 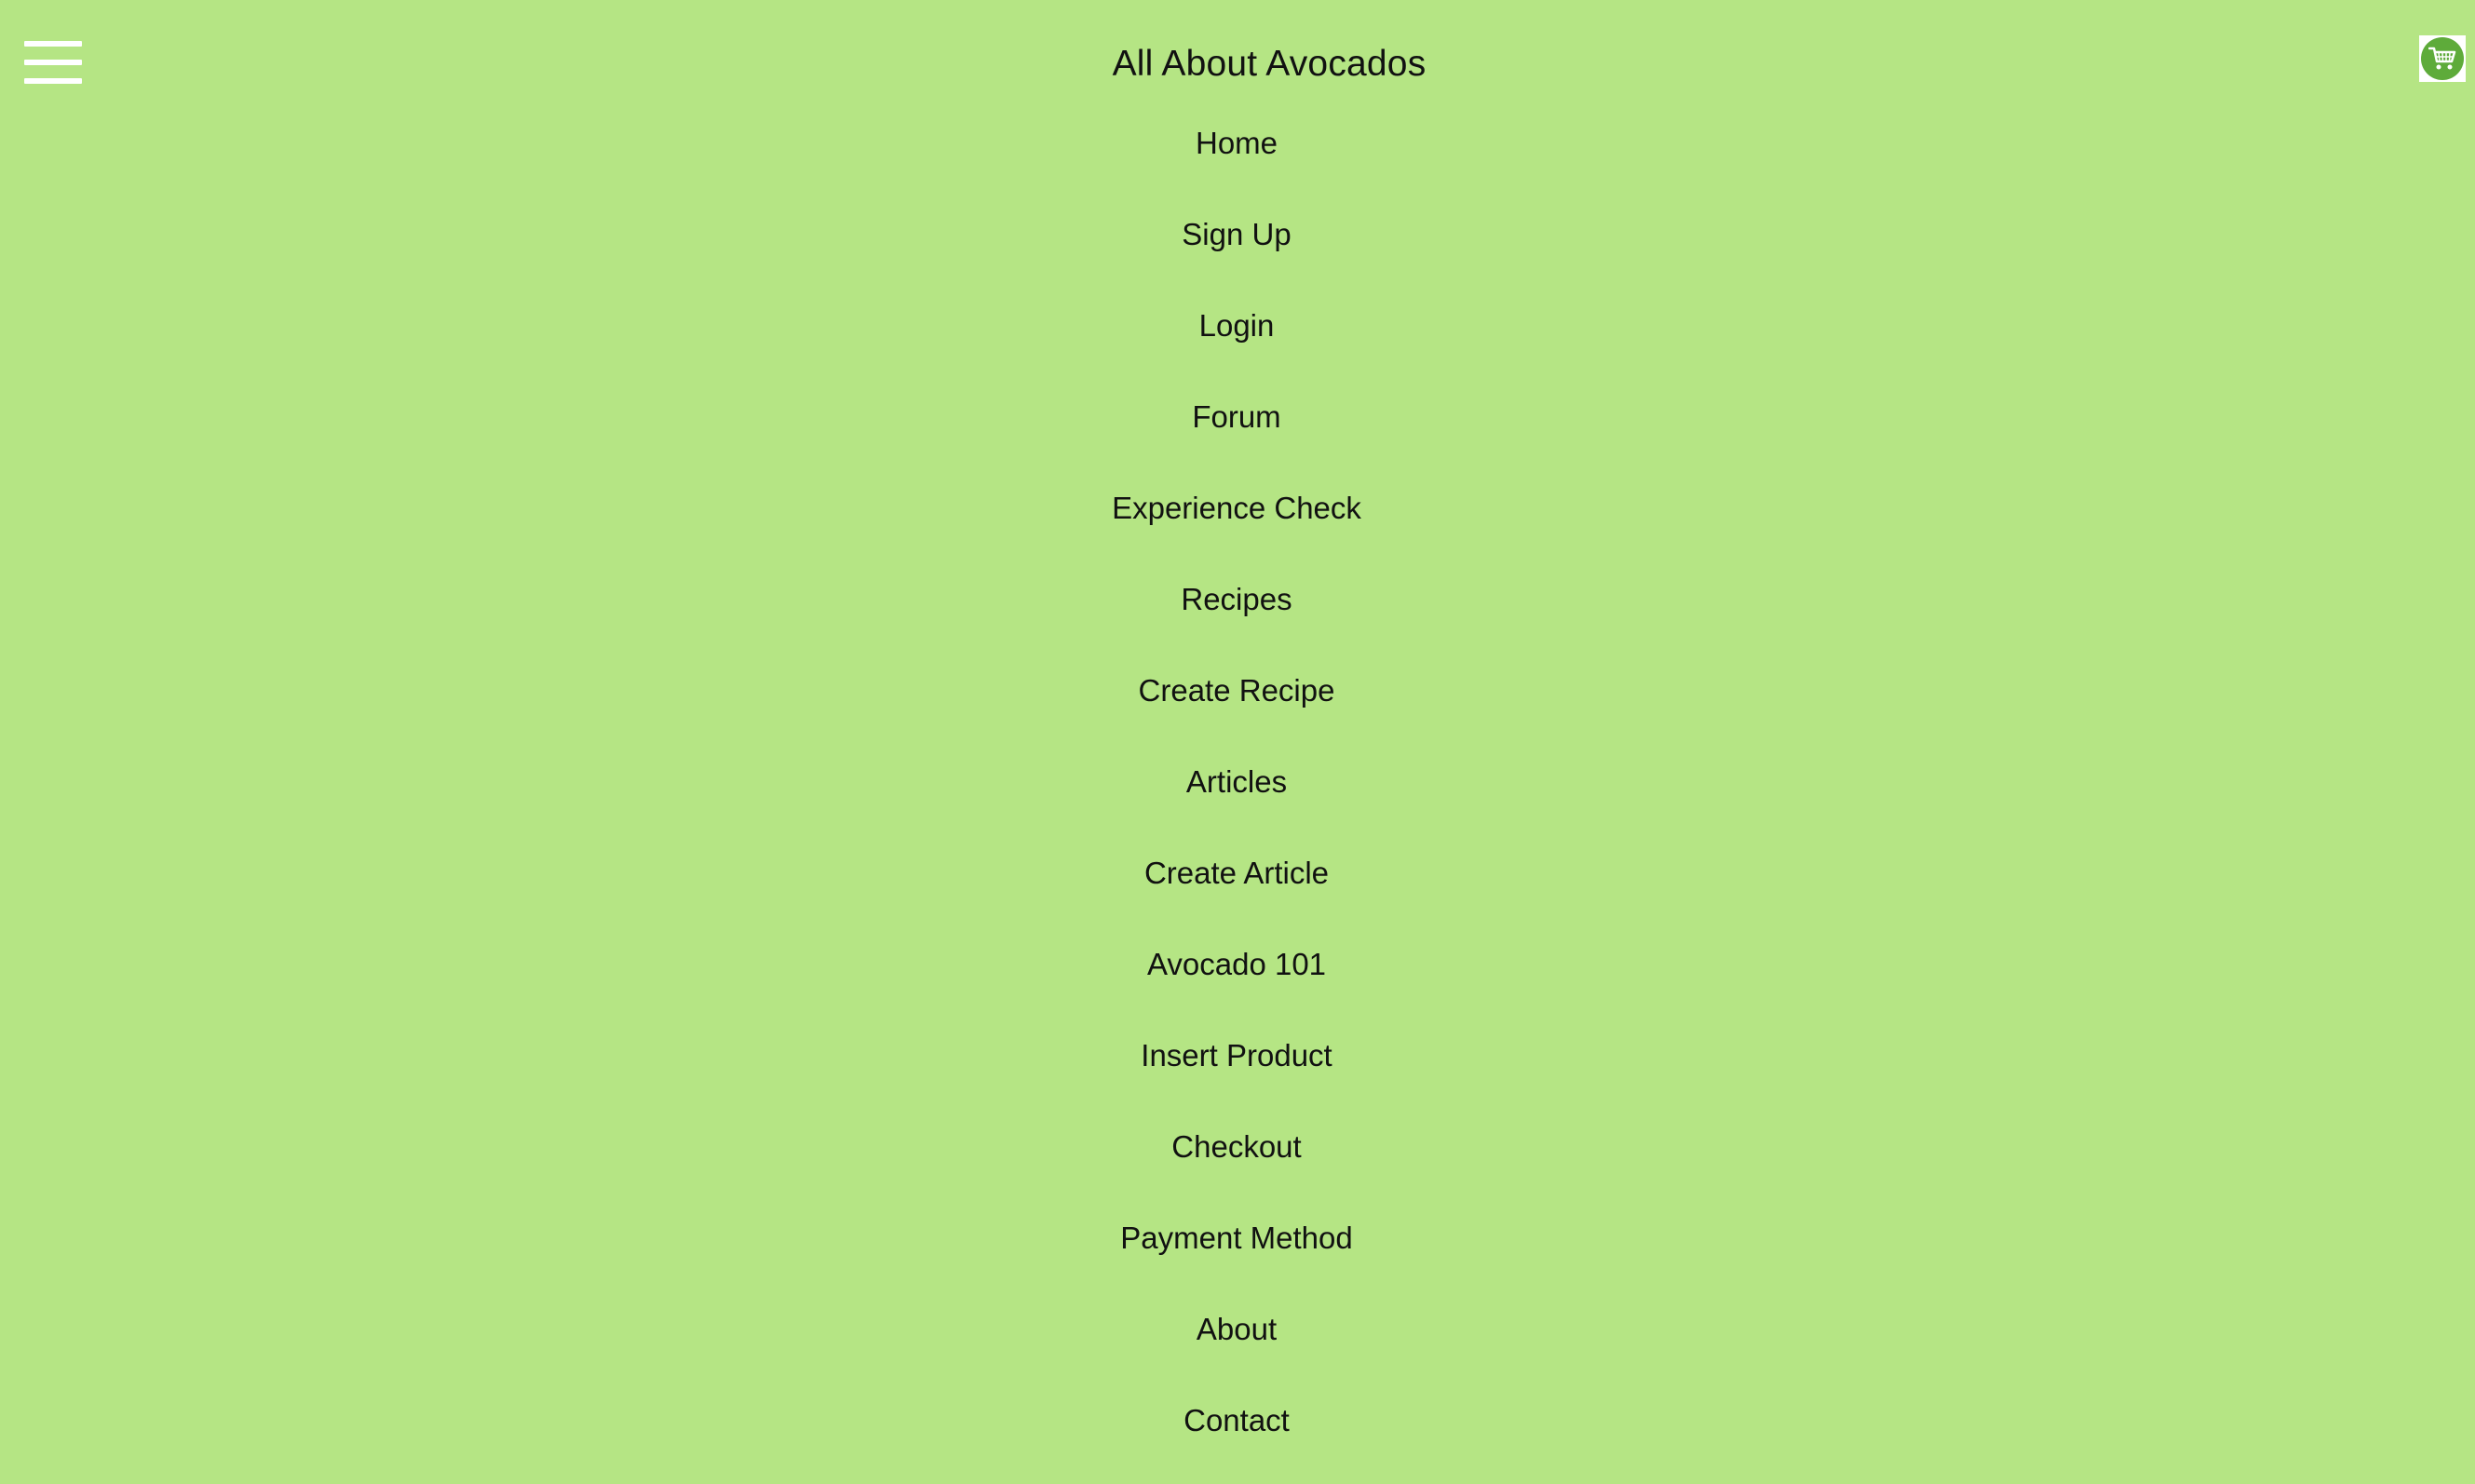 What do you see at coordinates (1237, 691) in the screenshot?
I see `nav-link-create-recipe: Create Recipe` at bounding box center [1237, 691].